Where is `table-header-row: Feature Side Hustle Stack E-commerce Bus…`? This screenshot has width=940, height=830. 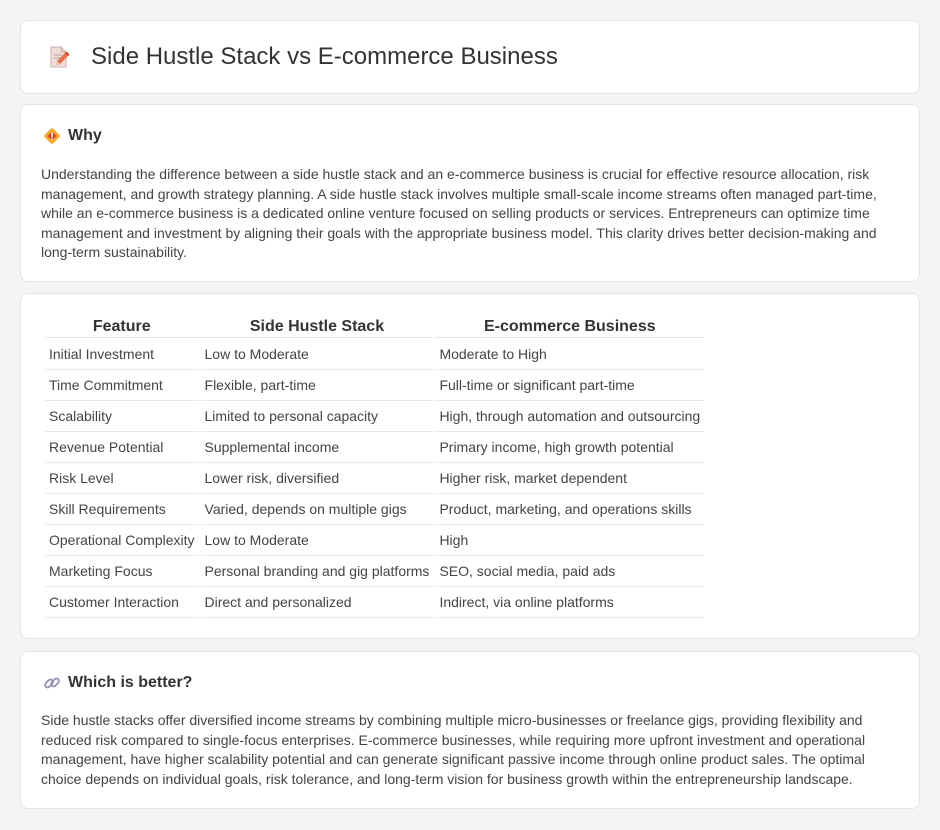 table-header-row: Feature Side Hustle Stack E-commerce Bus… is located at coordinates (375, 327).